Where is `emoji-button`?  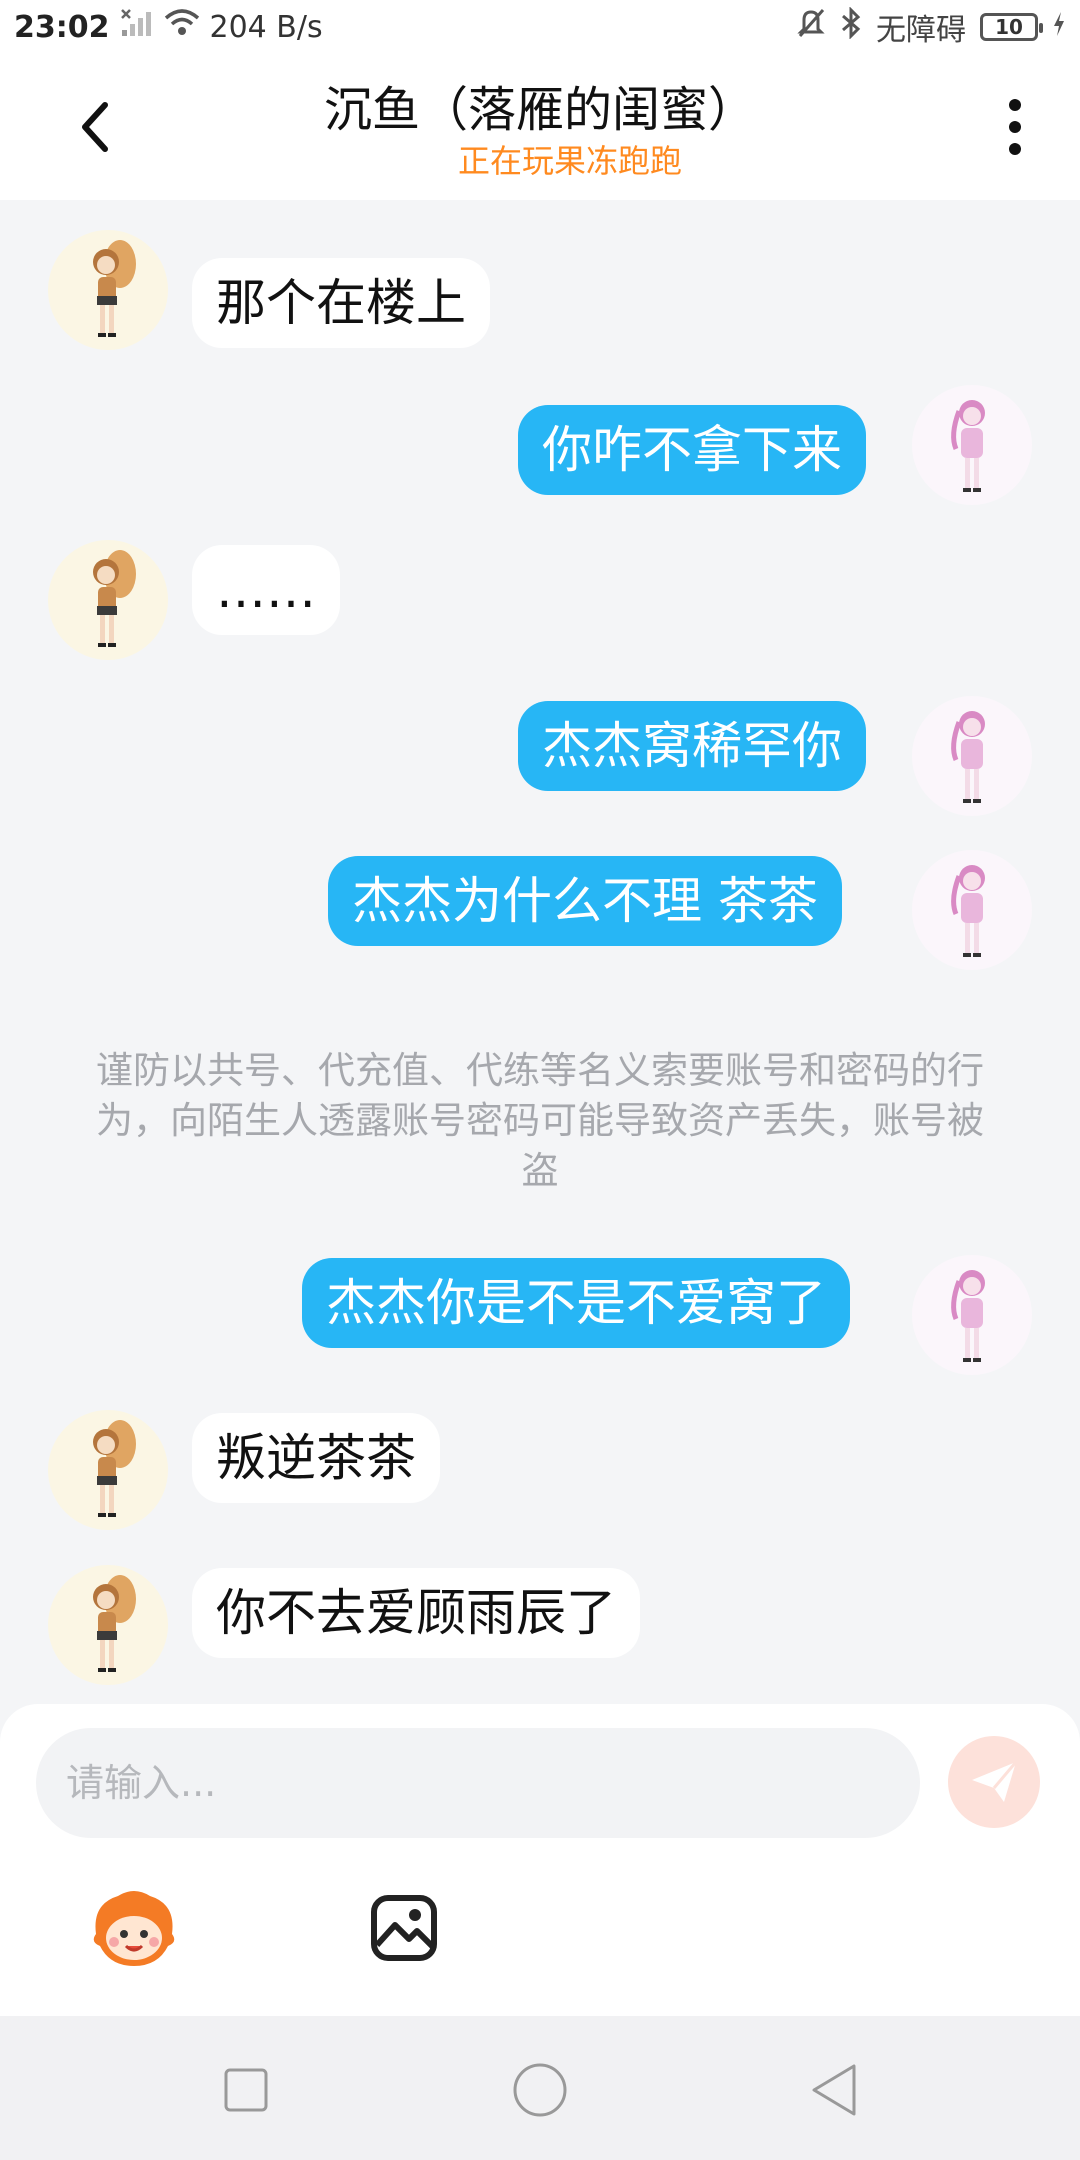 emoji-button is located at coordinates (134, 1928).